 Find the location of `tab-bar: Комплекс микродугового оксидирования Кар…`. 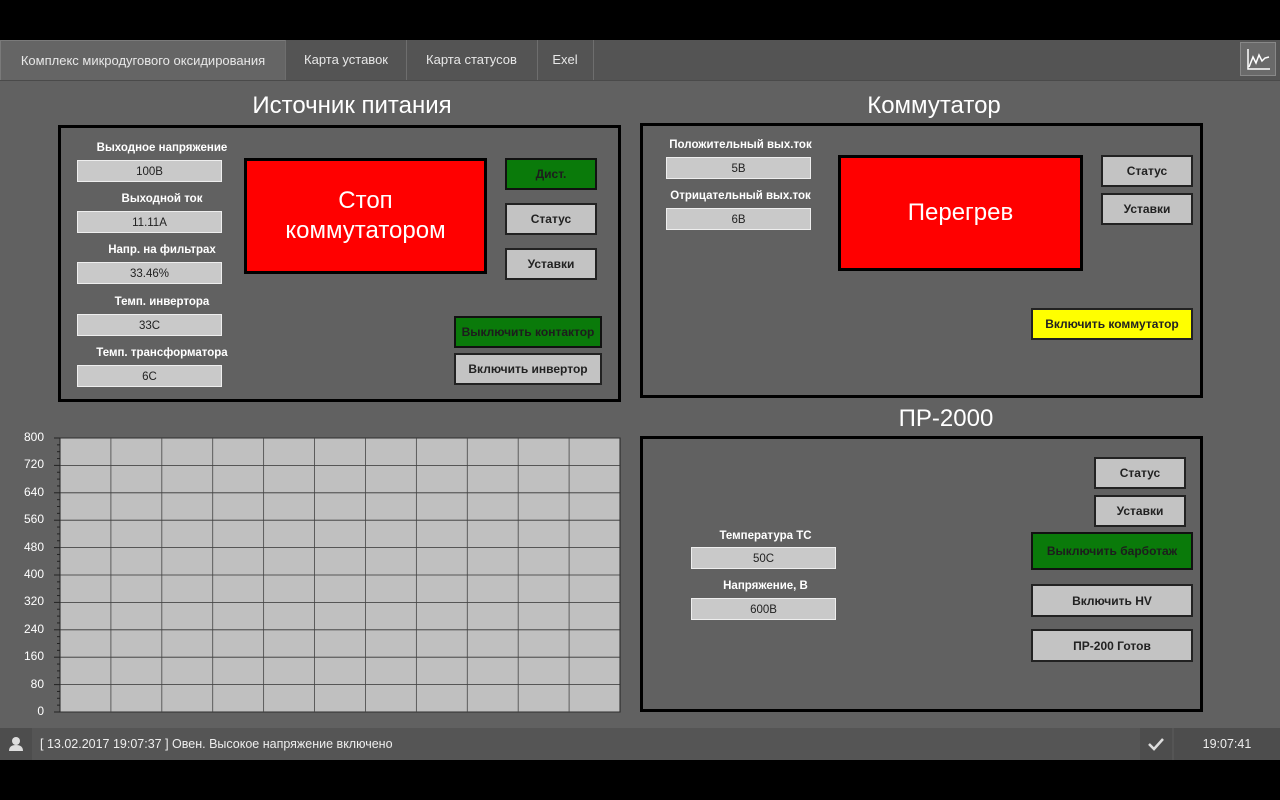

tab-bar: Комплекс микродугового оксидирования Кар… is located at coordinates (640, 60).